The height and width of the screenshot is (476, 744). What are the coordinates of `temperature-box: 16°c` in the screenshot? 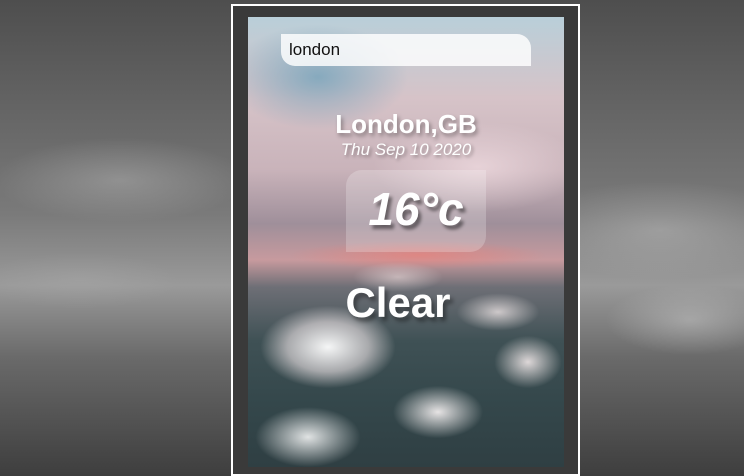 It's located at (416, 211).